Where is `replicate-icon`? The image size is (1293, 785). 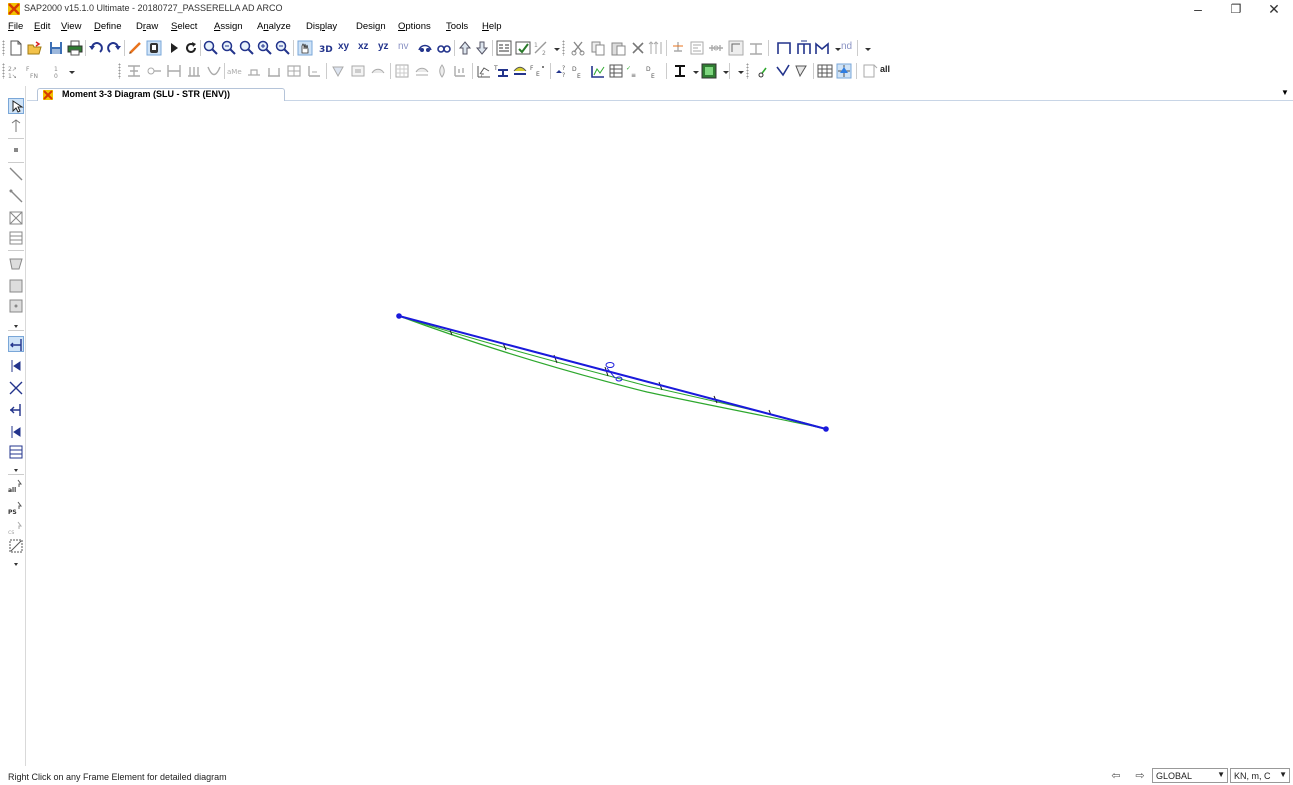 replicate-icon is located at coordinates (656, 48).